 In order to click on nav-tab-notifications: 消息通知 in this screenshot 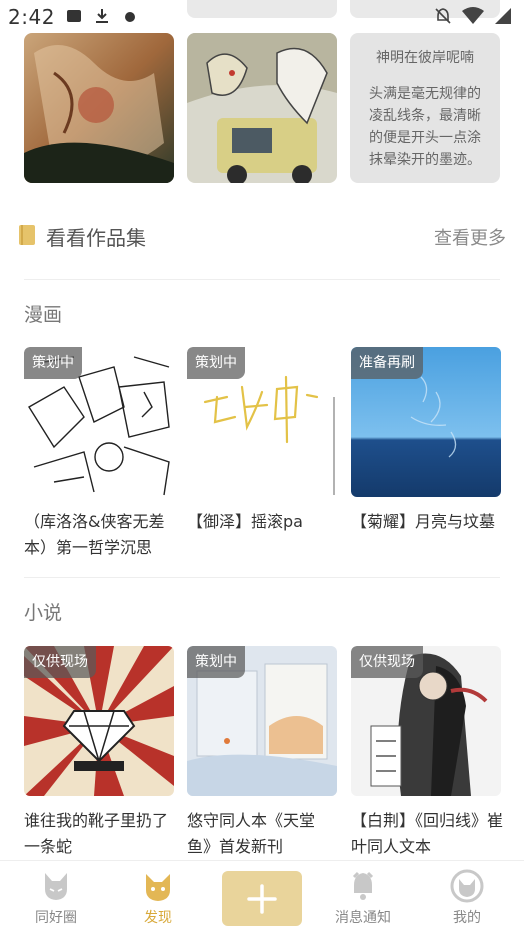, I will do `click(363, 898)`.